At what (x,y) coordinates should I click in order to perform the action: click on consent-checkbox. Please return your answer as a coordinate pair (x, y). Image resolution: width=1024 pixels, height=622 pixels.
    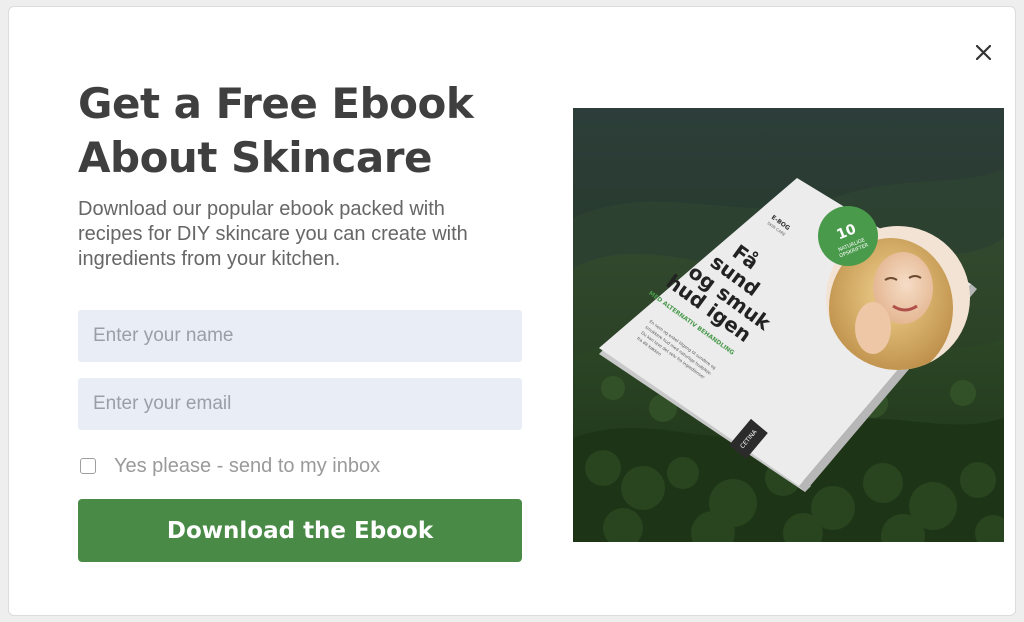
    Looking at the image, I should click on (88, 466).